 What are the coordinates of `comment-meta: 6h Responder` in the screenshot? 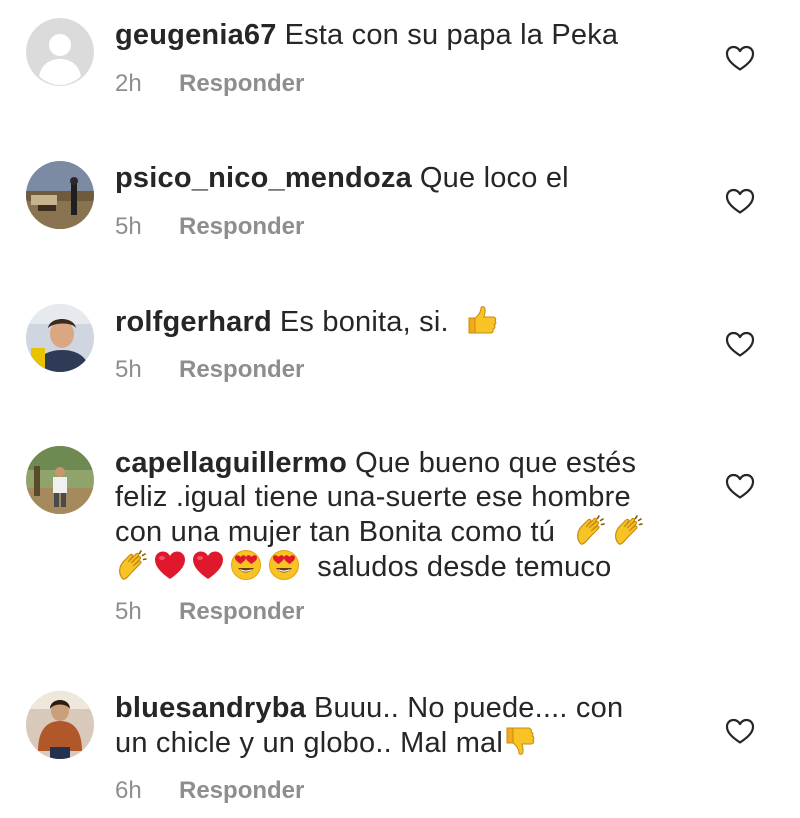 It's located at (209, 791).